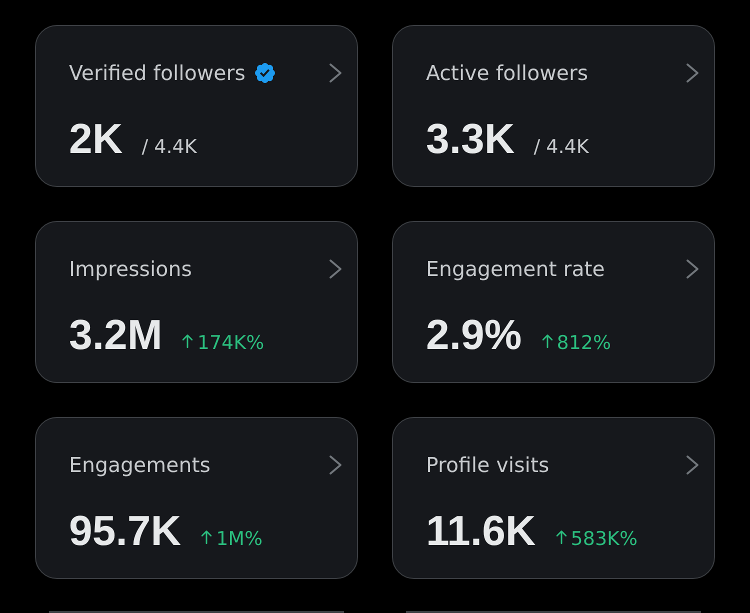 The width and height of the screenshot is (750, 613). I want to click on stat-card: Verified followers 2K / 4.4K, so click(196, 106).